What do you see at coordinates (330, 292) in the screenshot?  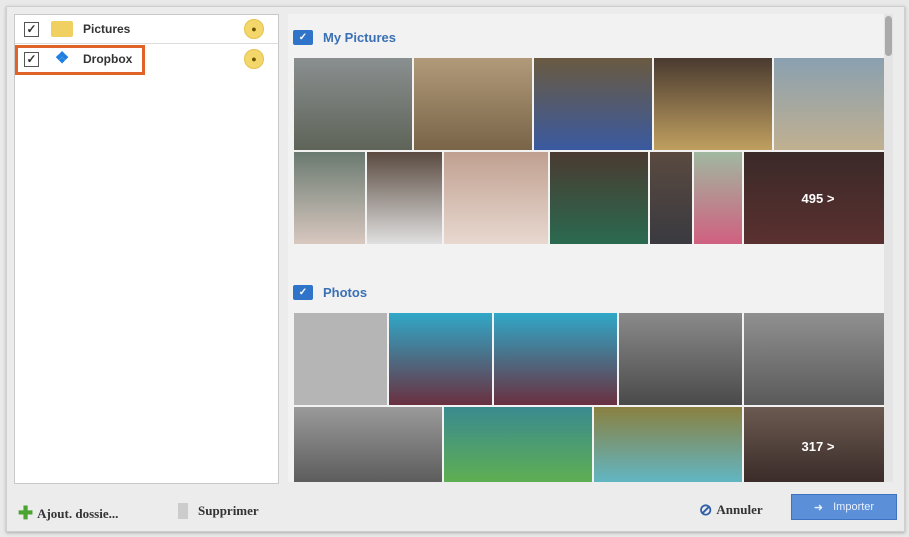 I see `section-header: ✓ Photos` at bounding box center [330, 292].